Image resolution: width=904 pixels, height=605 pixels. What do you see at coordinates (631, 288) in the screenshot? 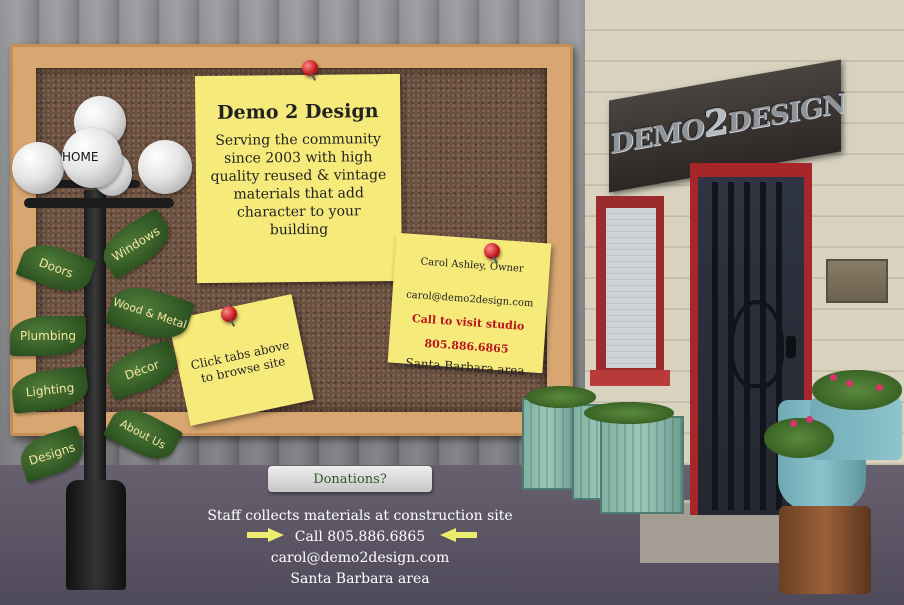
I see `window-blinds` at bounding box center [631, 288].